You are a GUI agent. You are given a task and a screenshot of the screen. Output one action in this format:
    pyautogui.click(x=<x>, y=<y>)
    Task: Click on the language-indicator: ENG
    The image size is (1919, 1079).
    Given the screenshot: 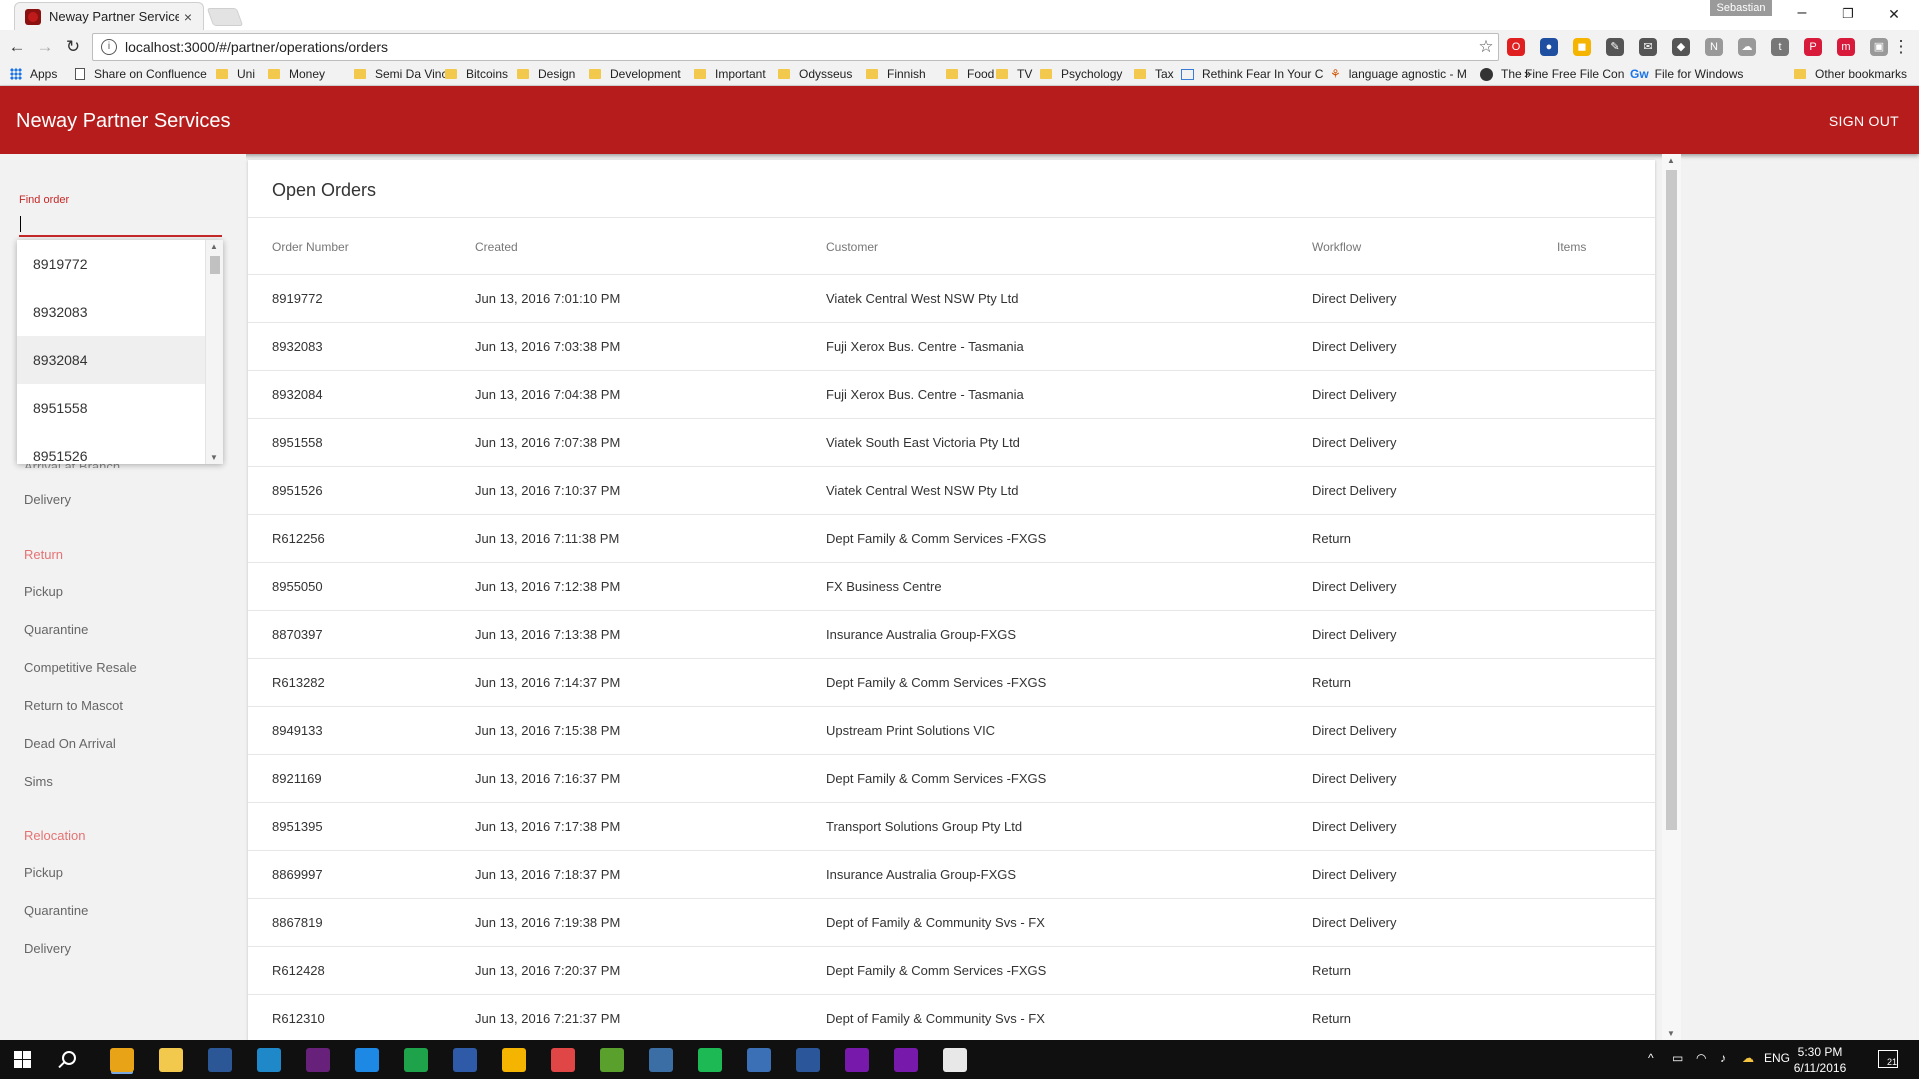 What is the action you would take?
    pyautogui.click(x=1777, y=1058)
    